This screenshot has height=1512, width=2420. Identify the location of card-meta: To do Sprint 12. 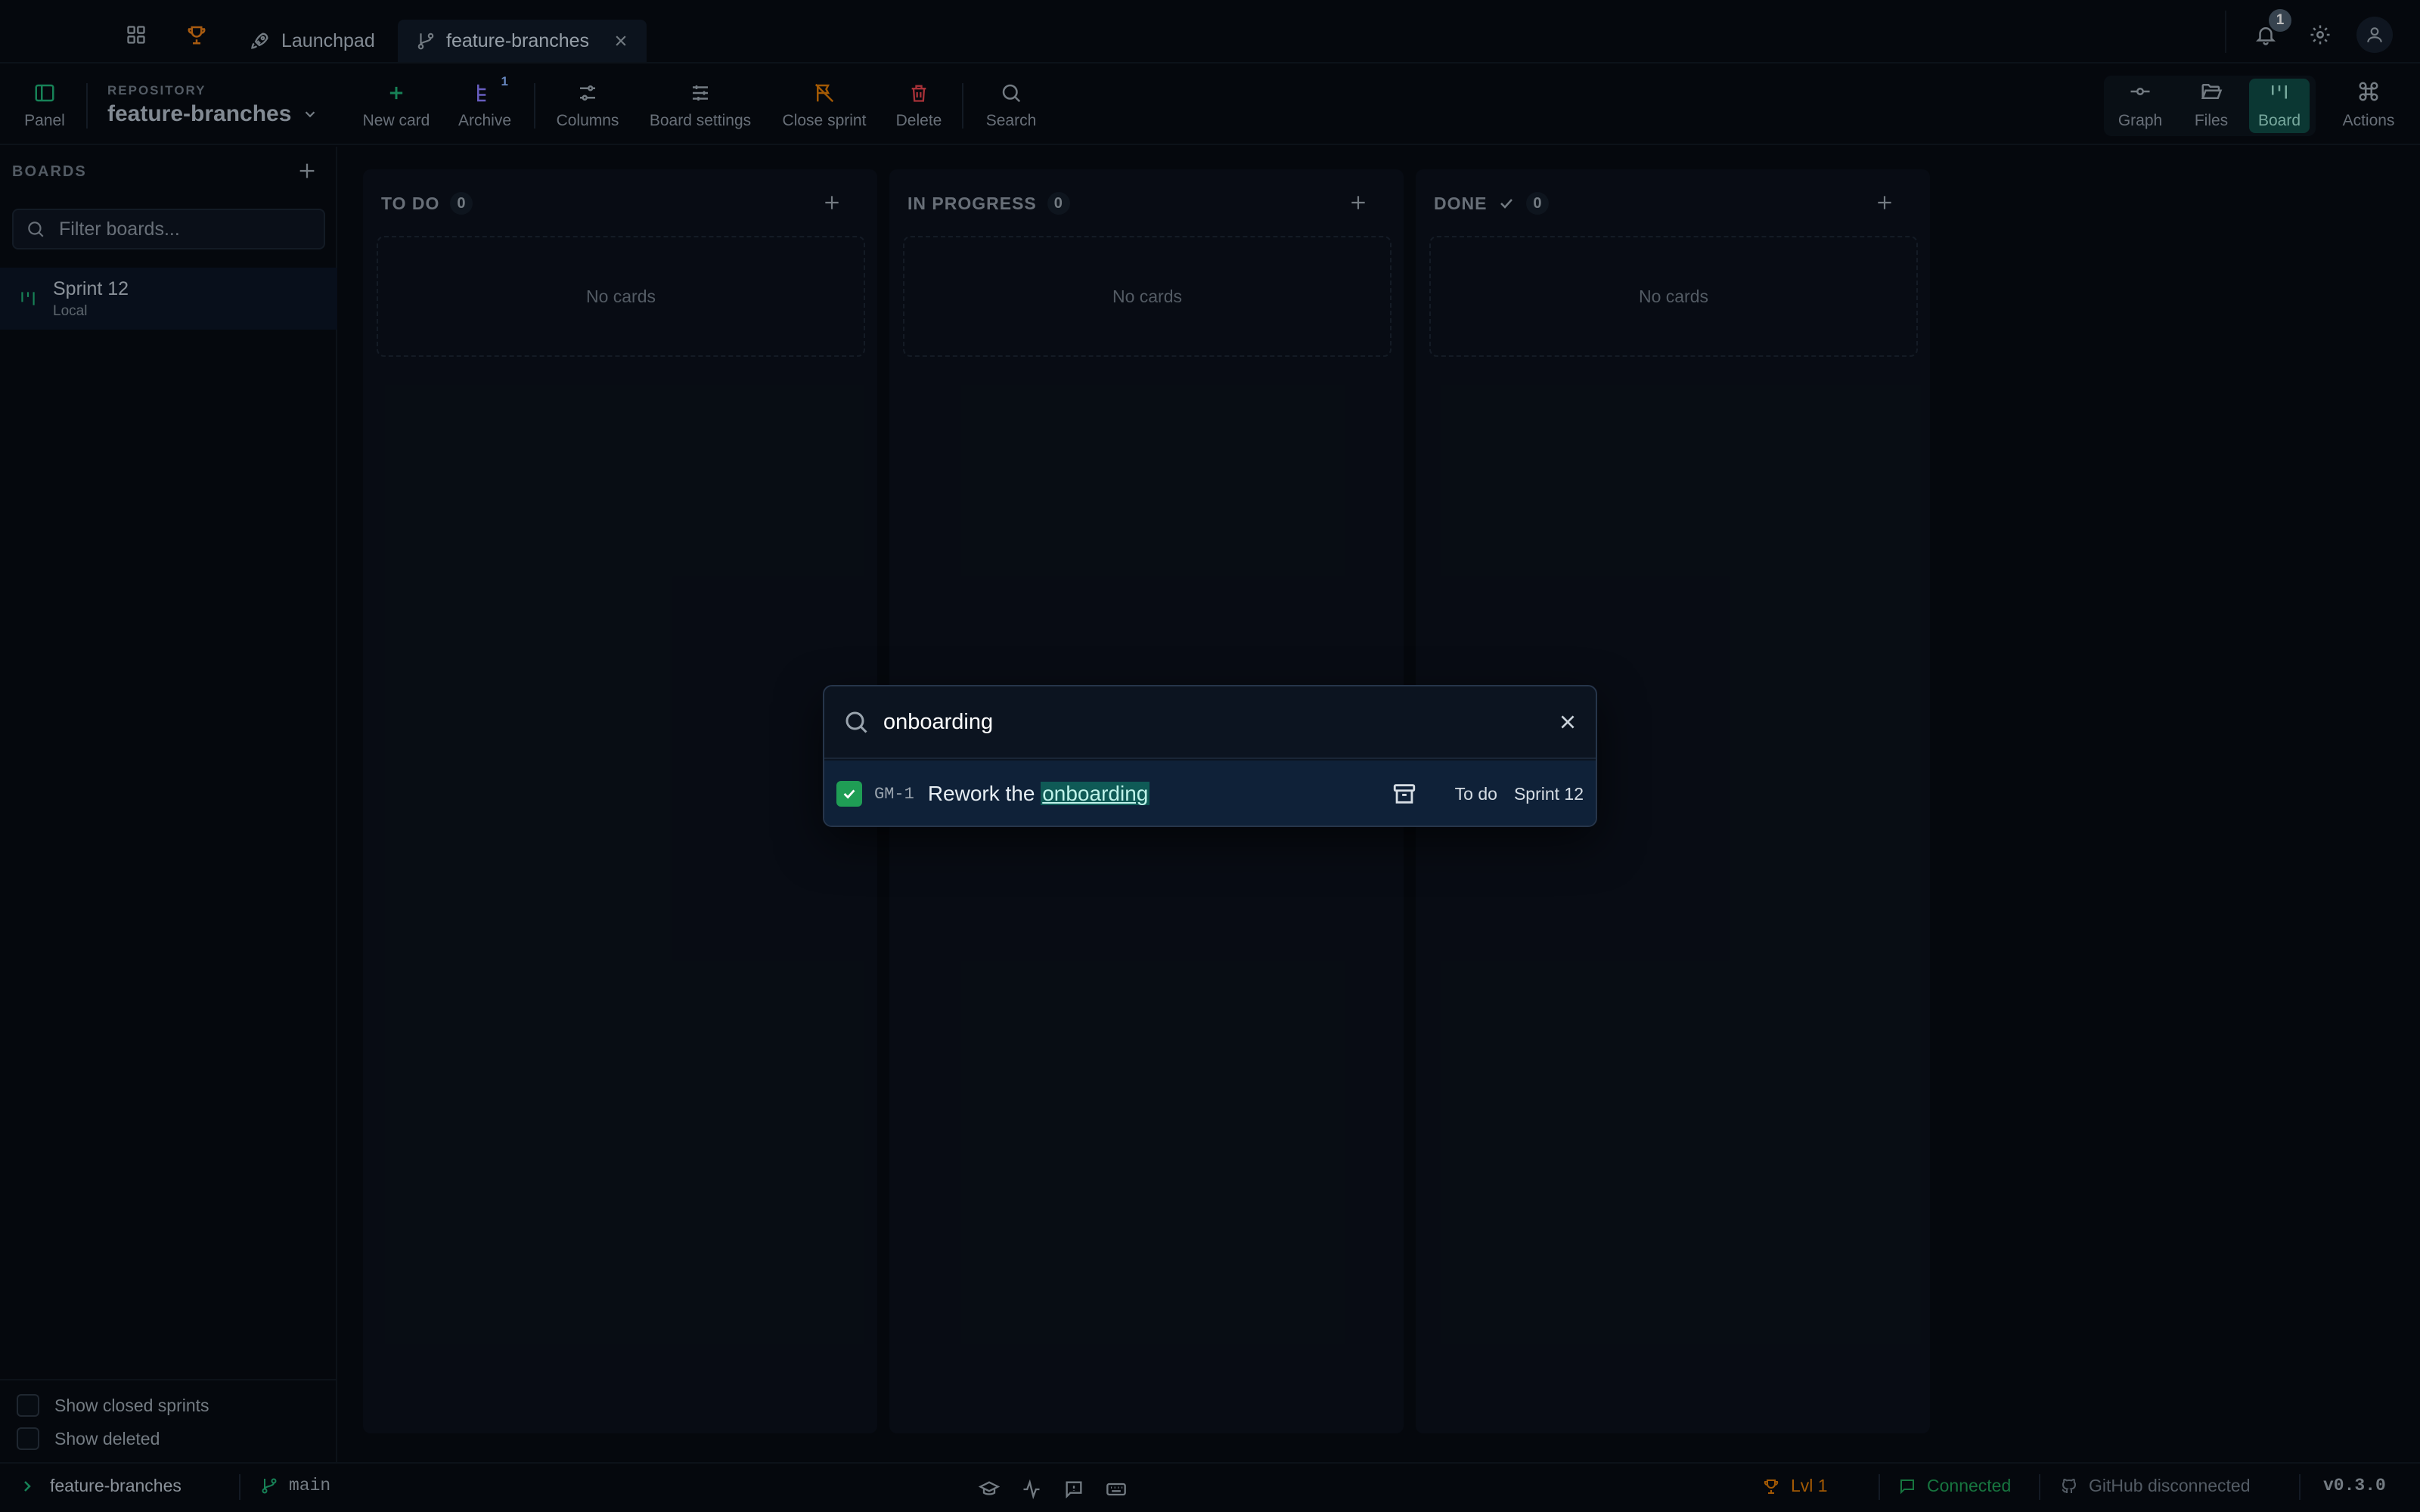
(1488, 794).